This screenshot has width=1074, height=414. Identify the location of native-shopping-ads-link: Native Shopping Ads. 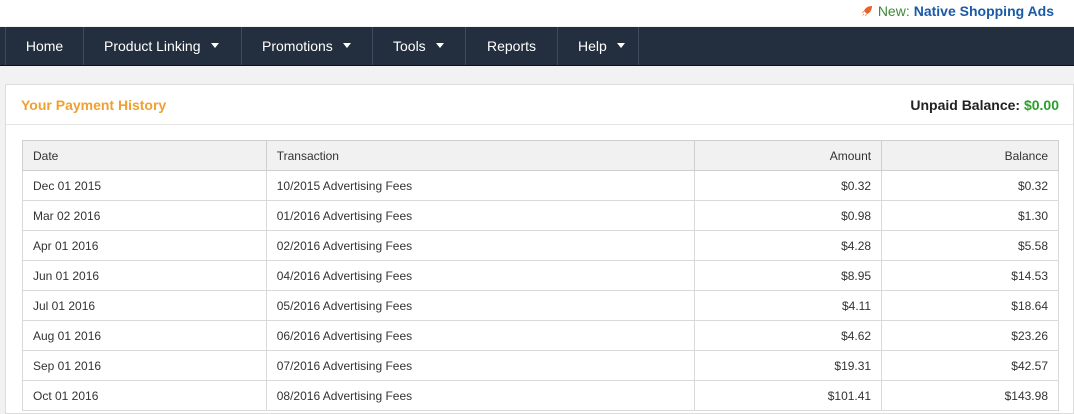
(984, 11).